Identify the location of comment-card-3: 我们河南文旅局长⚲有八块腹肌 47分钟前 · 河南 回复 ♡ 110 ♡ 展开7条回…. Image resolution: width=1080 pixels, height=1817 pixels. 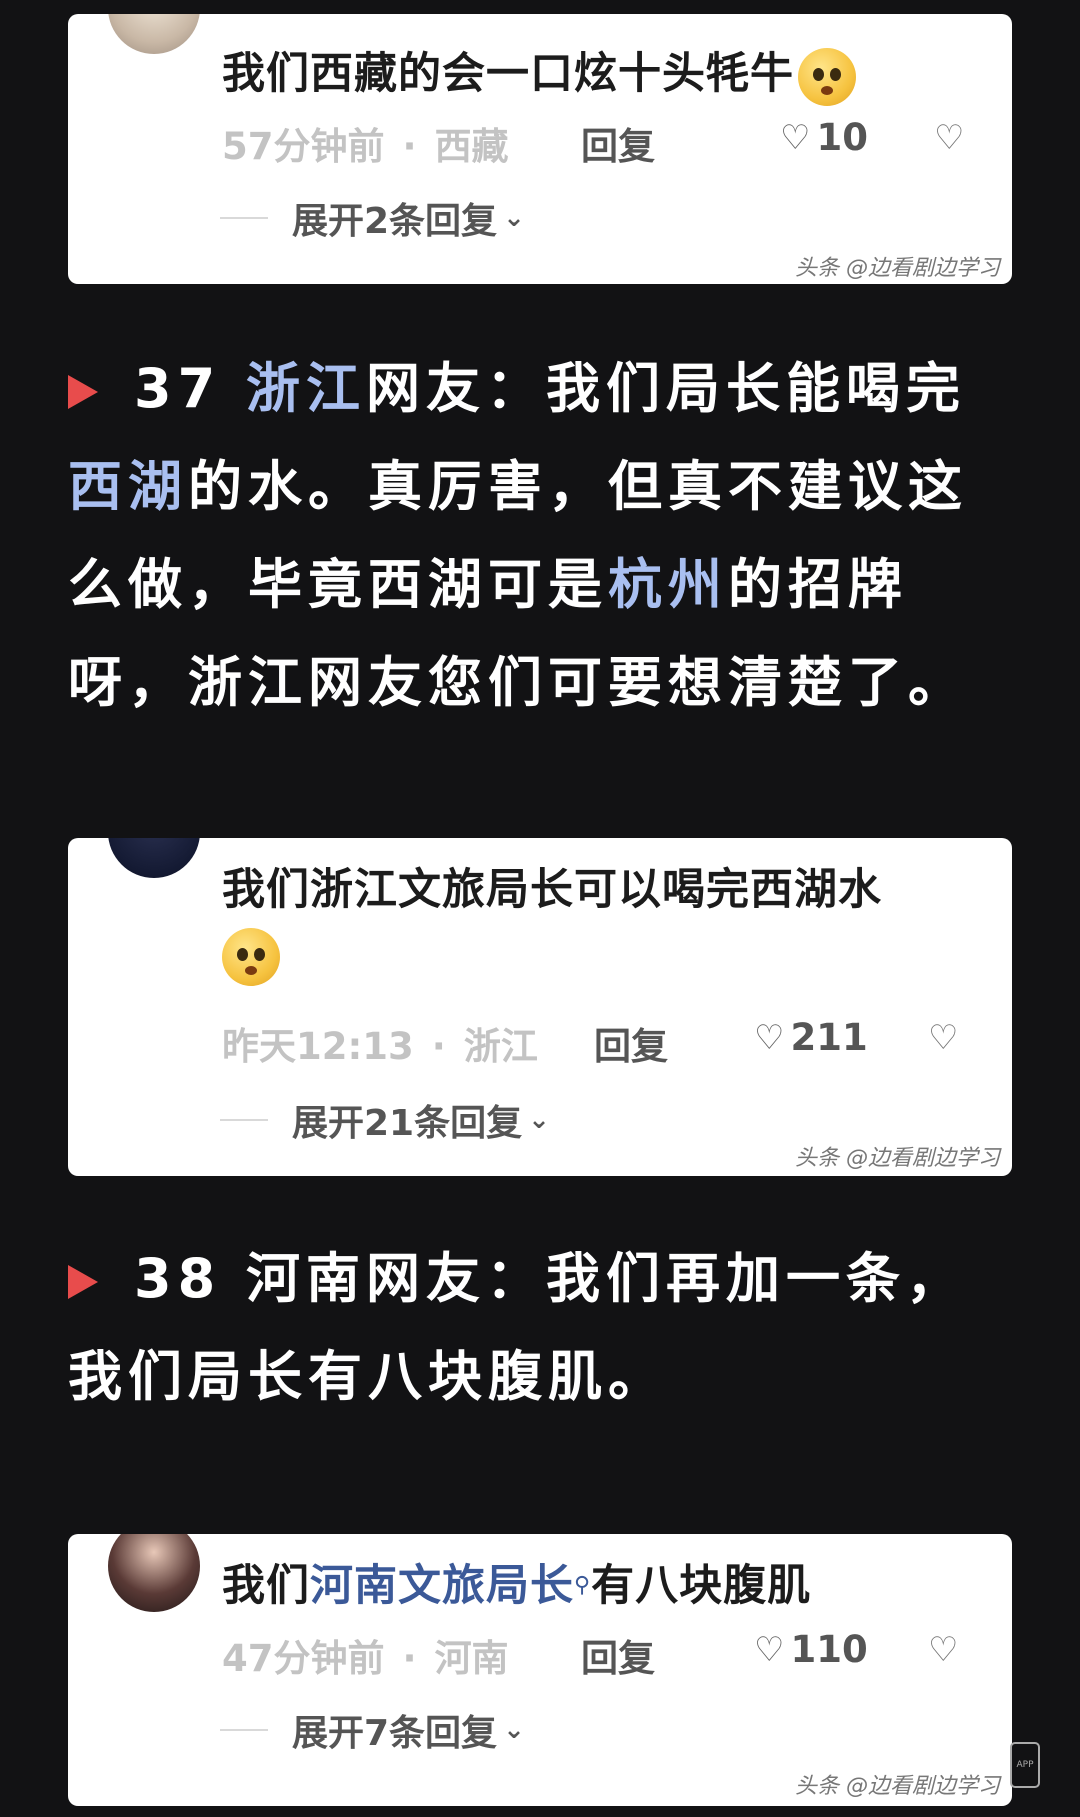
(540, 1670).